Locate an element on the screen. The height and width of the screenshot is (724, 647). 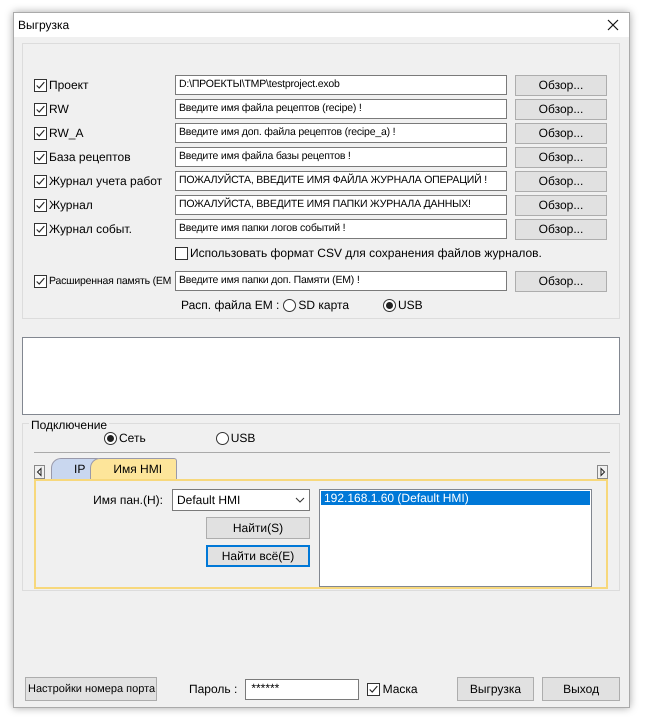
checkbox-label: Журнал событ. is located at coordinates (90, 229).